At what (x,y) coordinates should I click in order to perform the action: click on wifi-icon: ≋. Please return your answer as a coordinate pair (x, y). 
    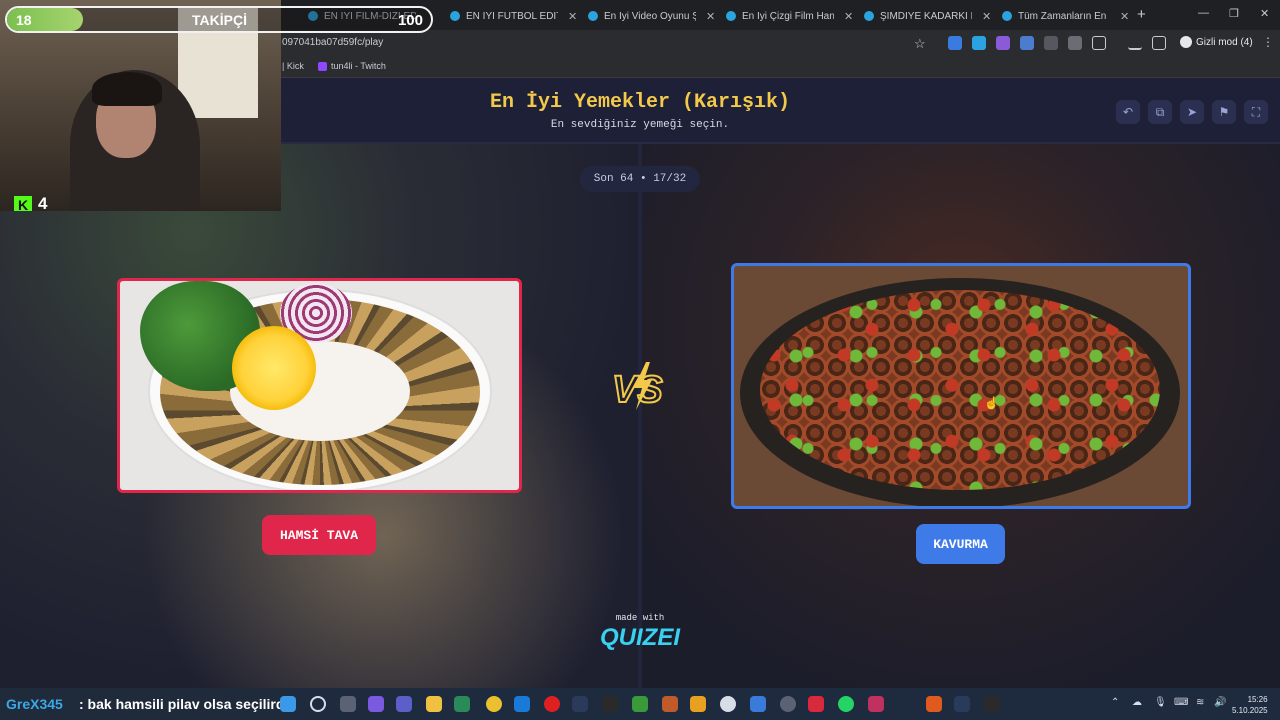
    Looking at the image, I should click on (1200, 702).